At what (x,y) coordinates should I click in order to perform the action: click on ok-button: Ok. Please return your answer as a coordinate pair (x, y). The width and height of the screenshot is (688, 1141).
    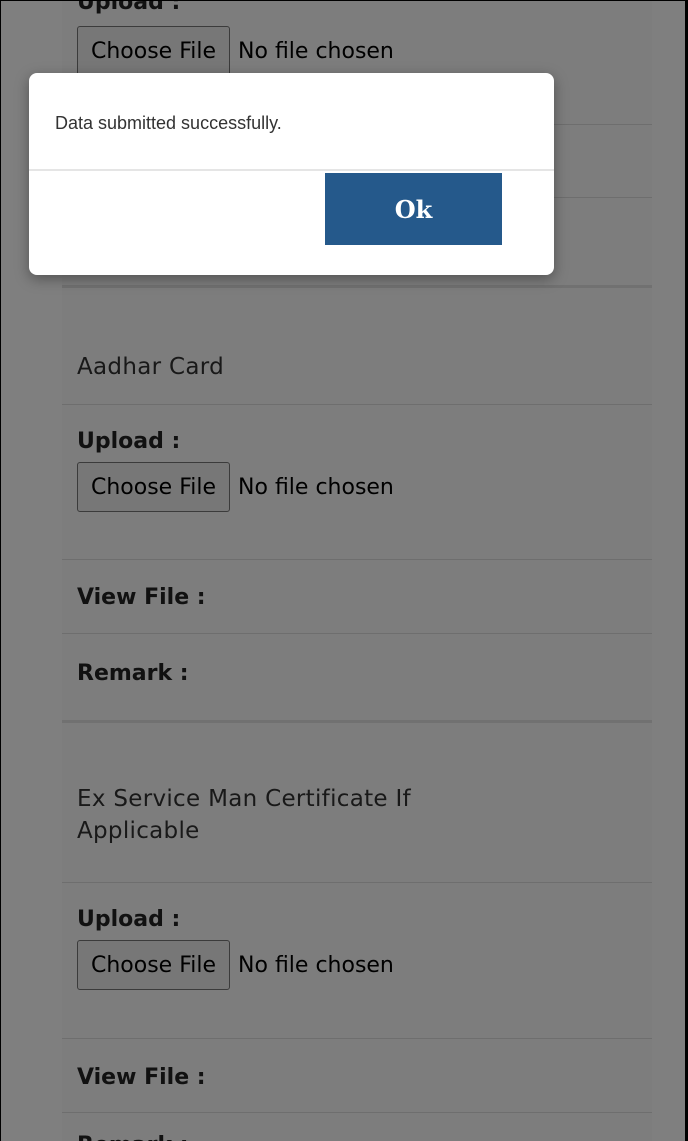
    Looking at the image, I should click on (413, 209).